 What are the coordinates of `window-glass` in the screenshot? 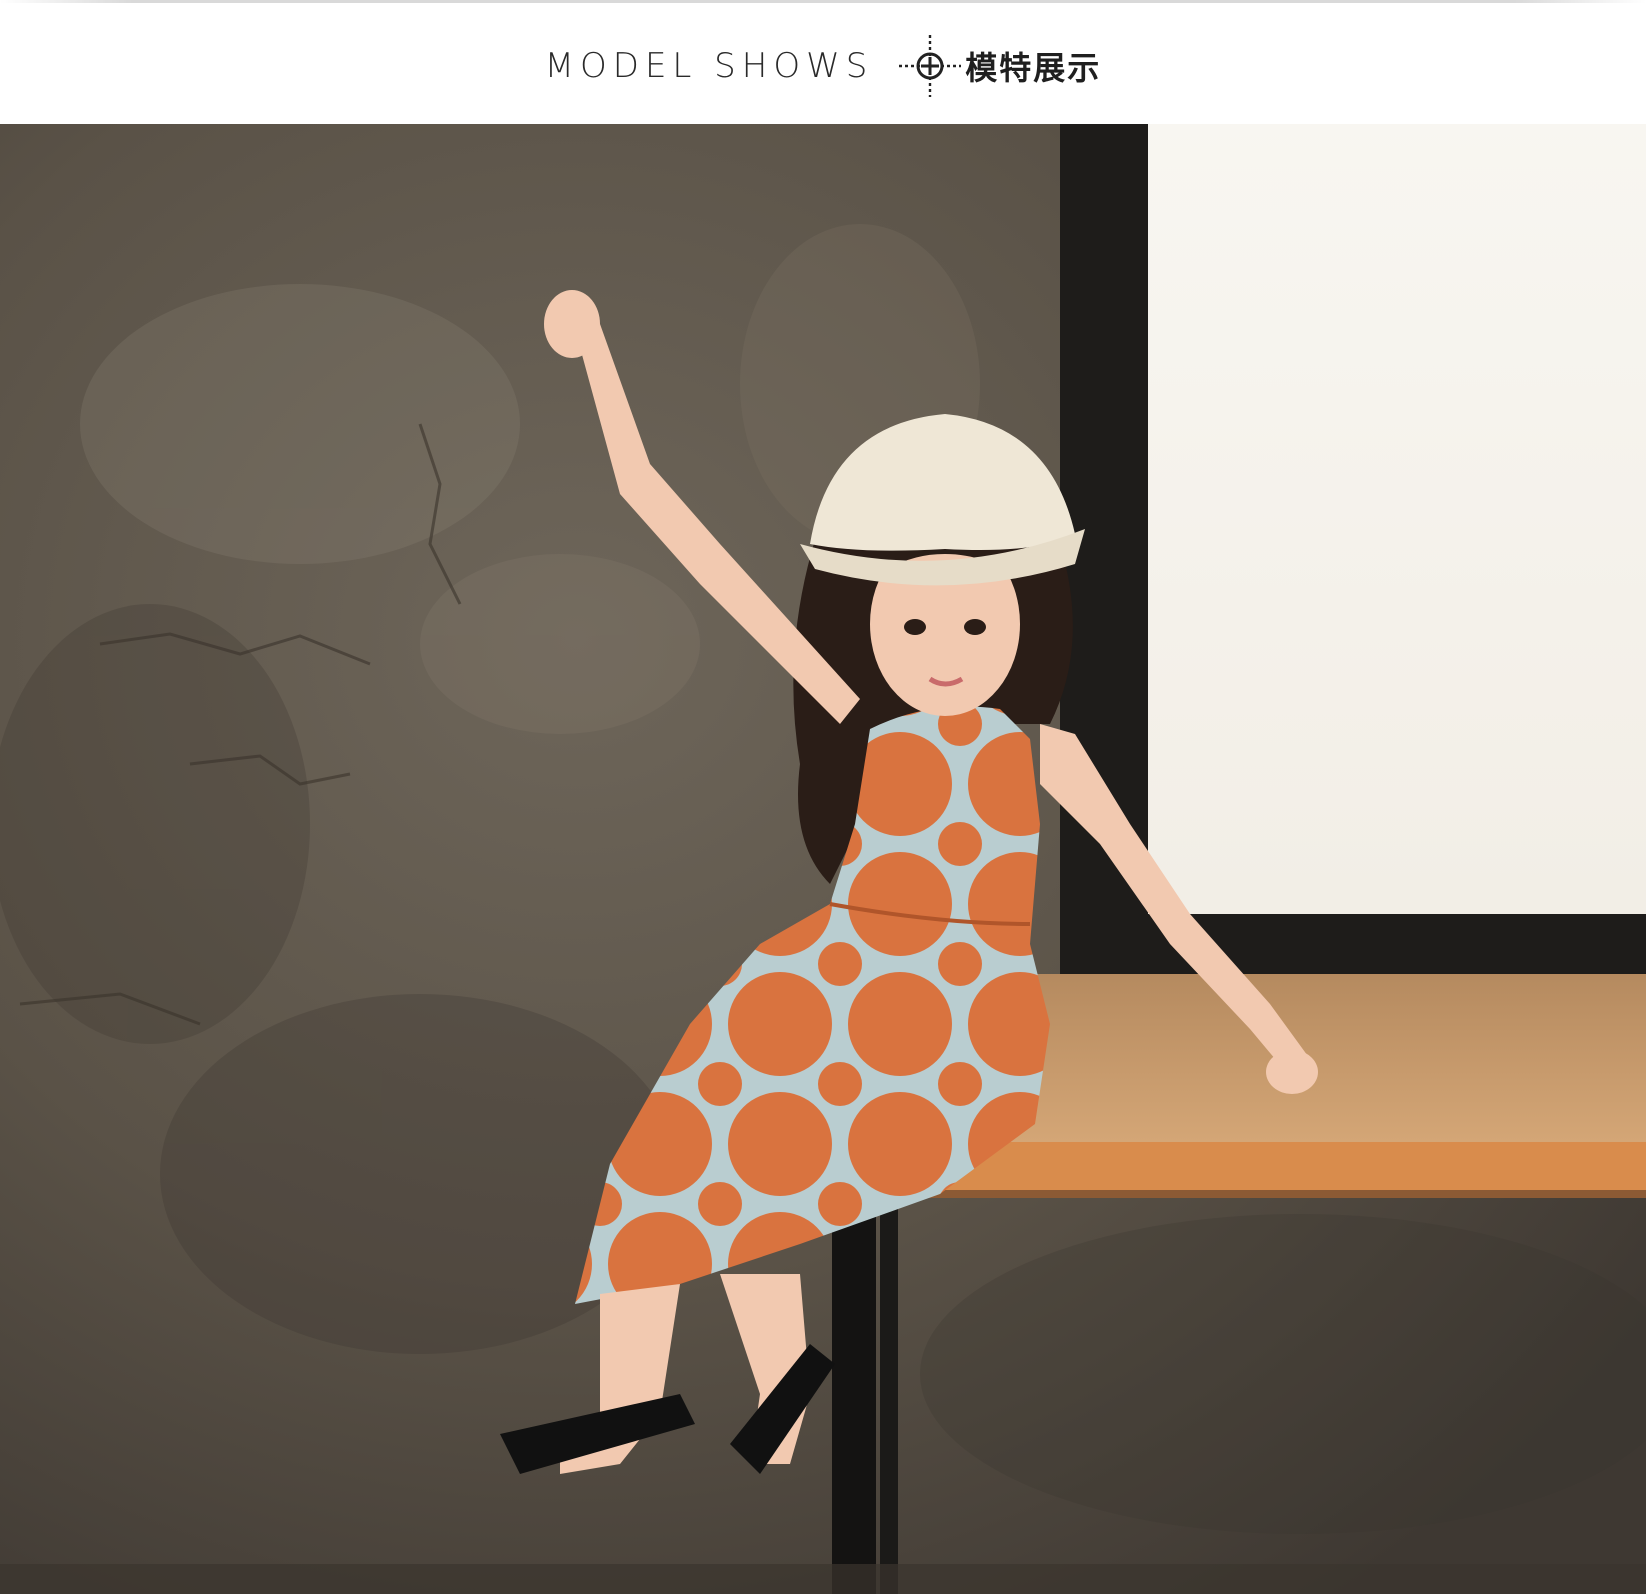 It's located at (1397, 519).